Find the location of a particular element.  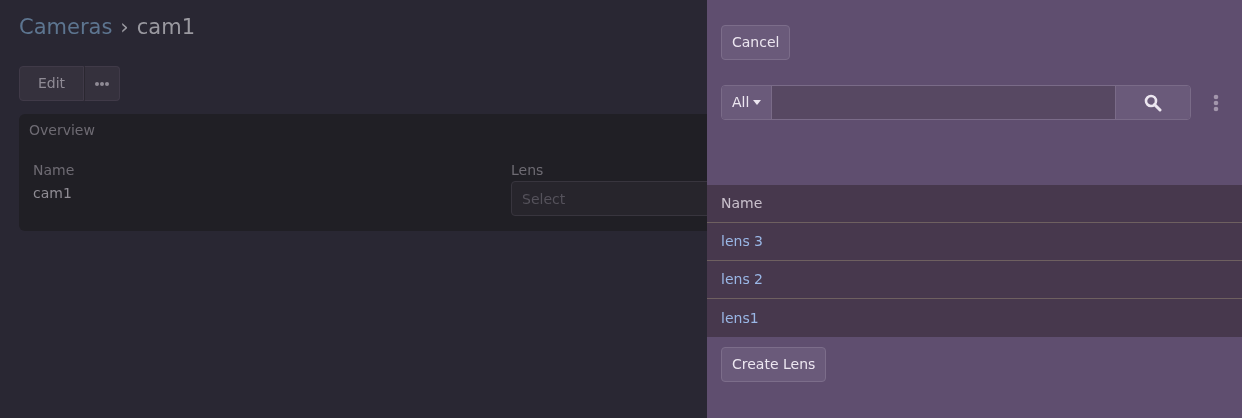

more-icon is located at coordinates (102, 83).